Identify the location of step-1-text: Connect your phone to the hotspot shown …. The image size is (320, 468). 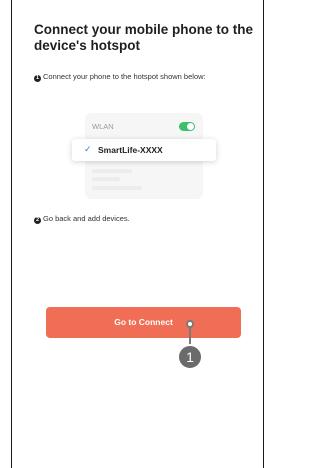
(124, 76).